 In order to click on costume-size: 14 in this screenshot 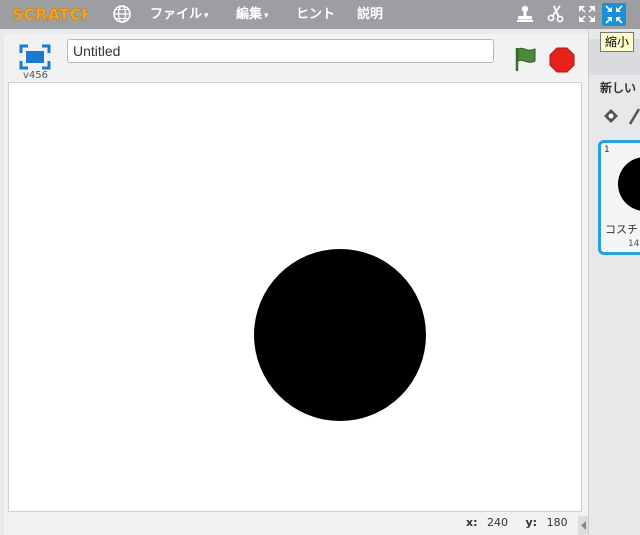, I will do `click(634, 244)`.